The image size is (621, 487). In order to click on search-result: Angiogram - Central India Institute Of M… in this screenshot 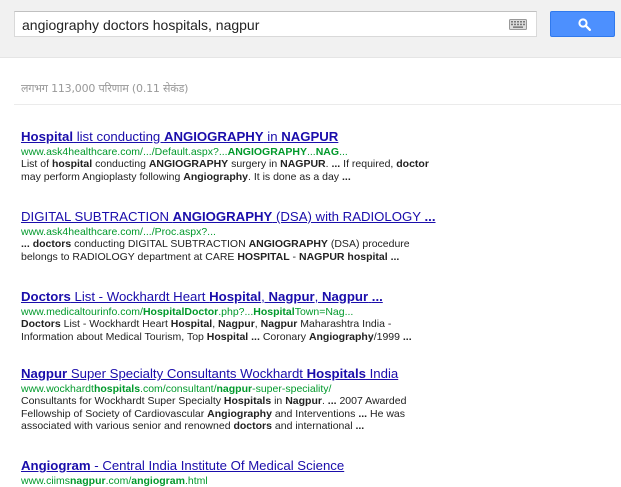, I will do `click(321, 472)`.